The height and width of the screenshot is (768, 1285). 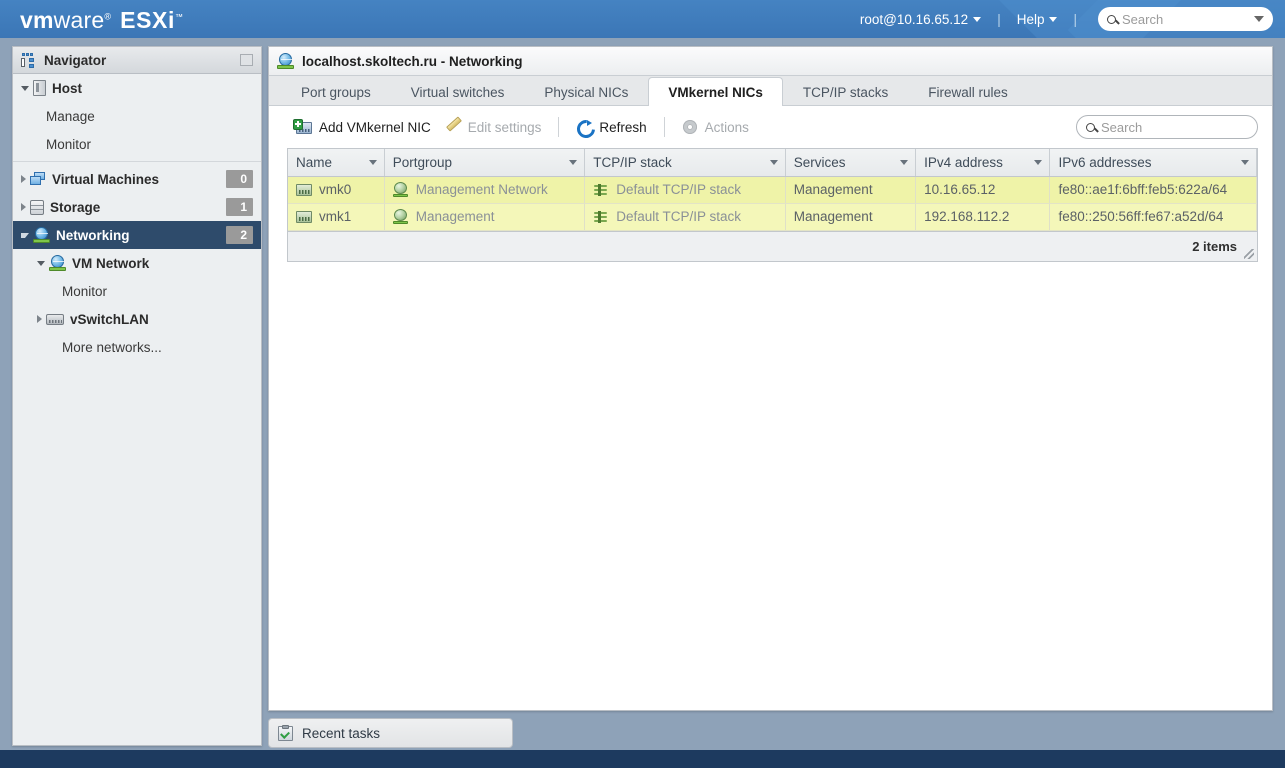 I want to click on tab-label: VMkernel NICs, so click(x=715, y=92).